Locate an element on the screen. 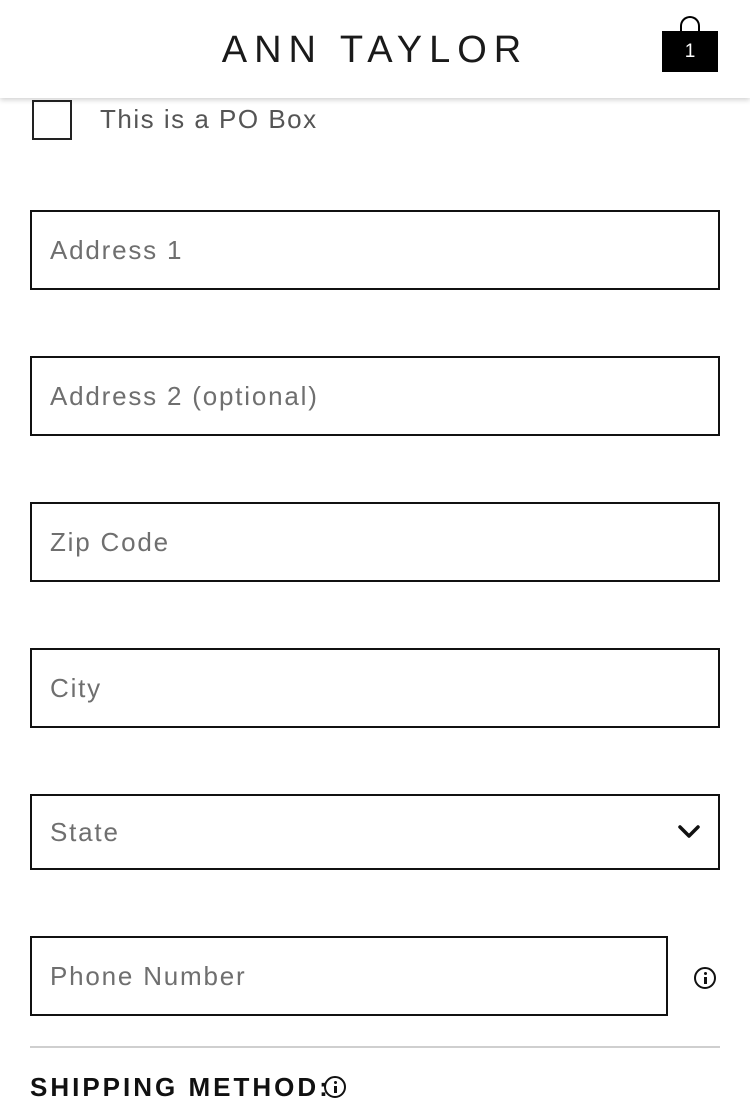 The height and width of the screenshot is (1103, 750). city-field is located at coordinates (375, 688).